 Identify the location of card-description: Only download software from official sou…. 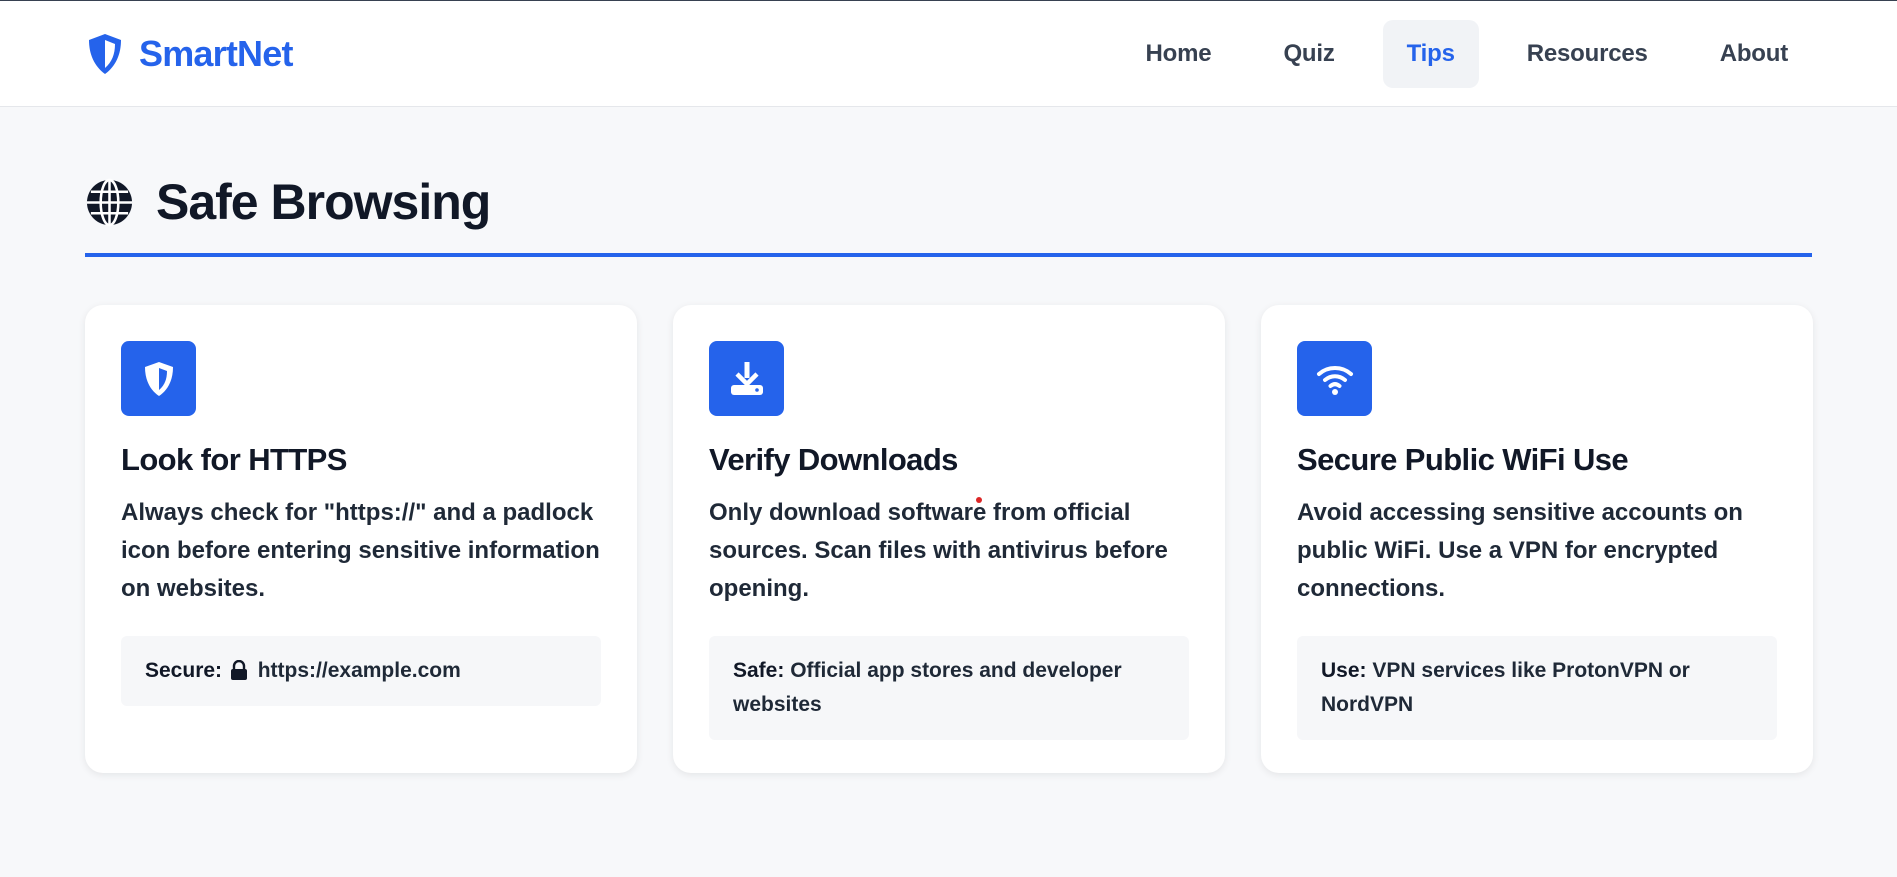
(938, 550).